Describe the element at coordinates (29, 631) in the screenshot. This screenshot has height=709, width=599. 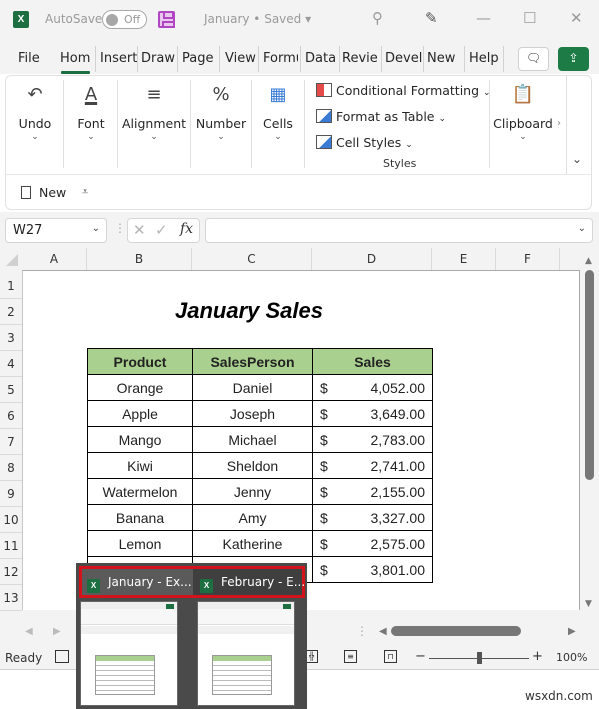
I see `prev-sheet-icon: ◀` at that location.